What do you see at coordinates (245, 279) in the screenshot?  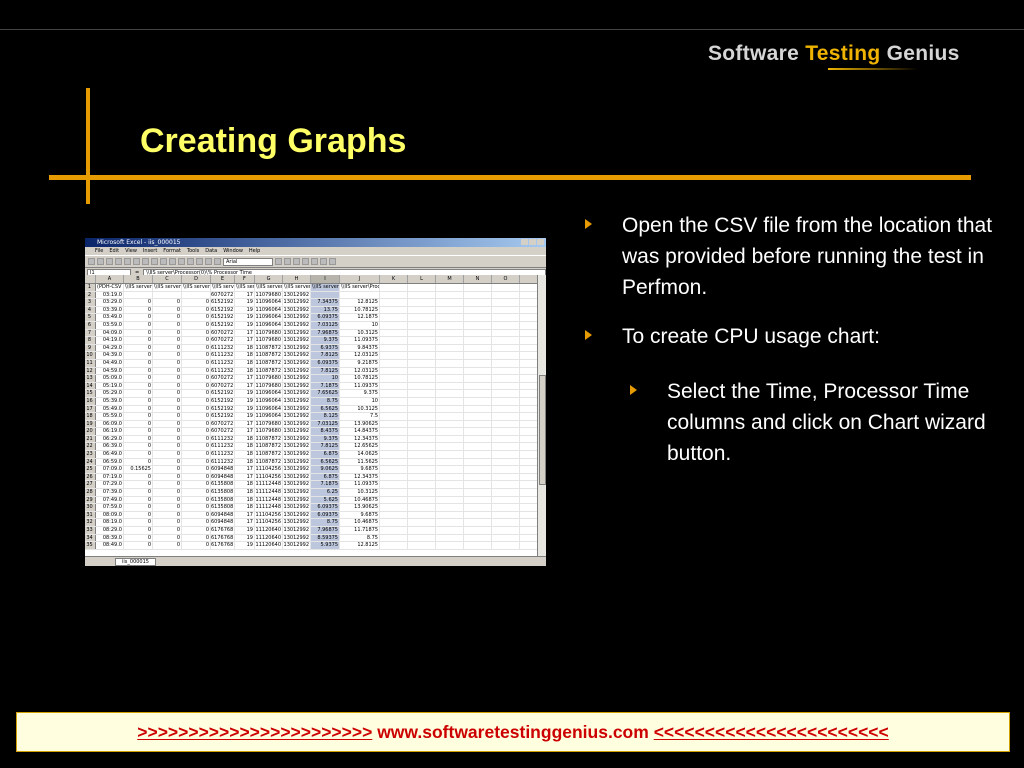 I see `column-header: F` at bounding box center [245, 279].